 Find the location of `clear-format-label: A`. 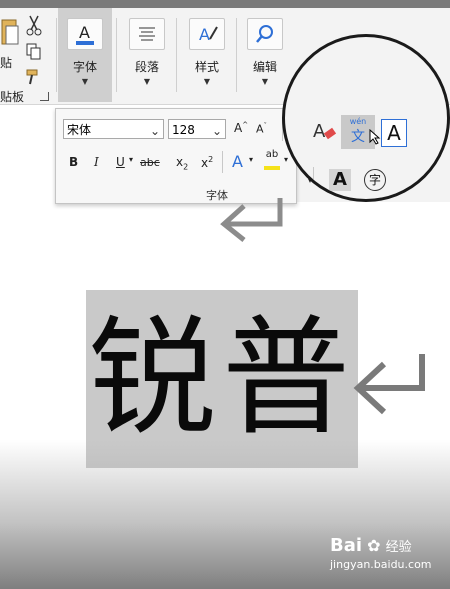

clear-format-label: A is located at coordinates (319, 131).